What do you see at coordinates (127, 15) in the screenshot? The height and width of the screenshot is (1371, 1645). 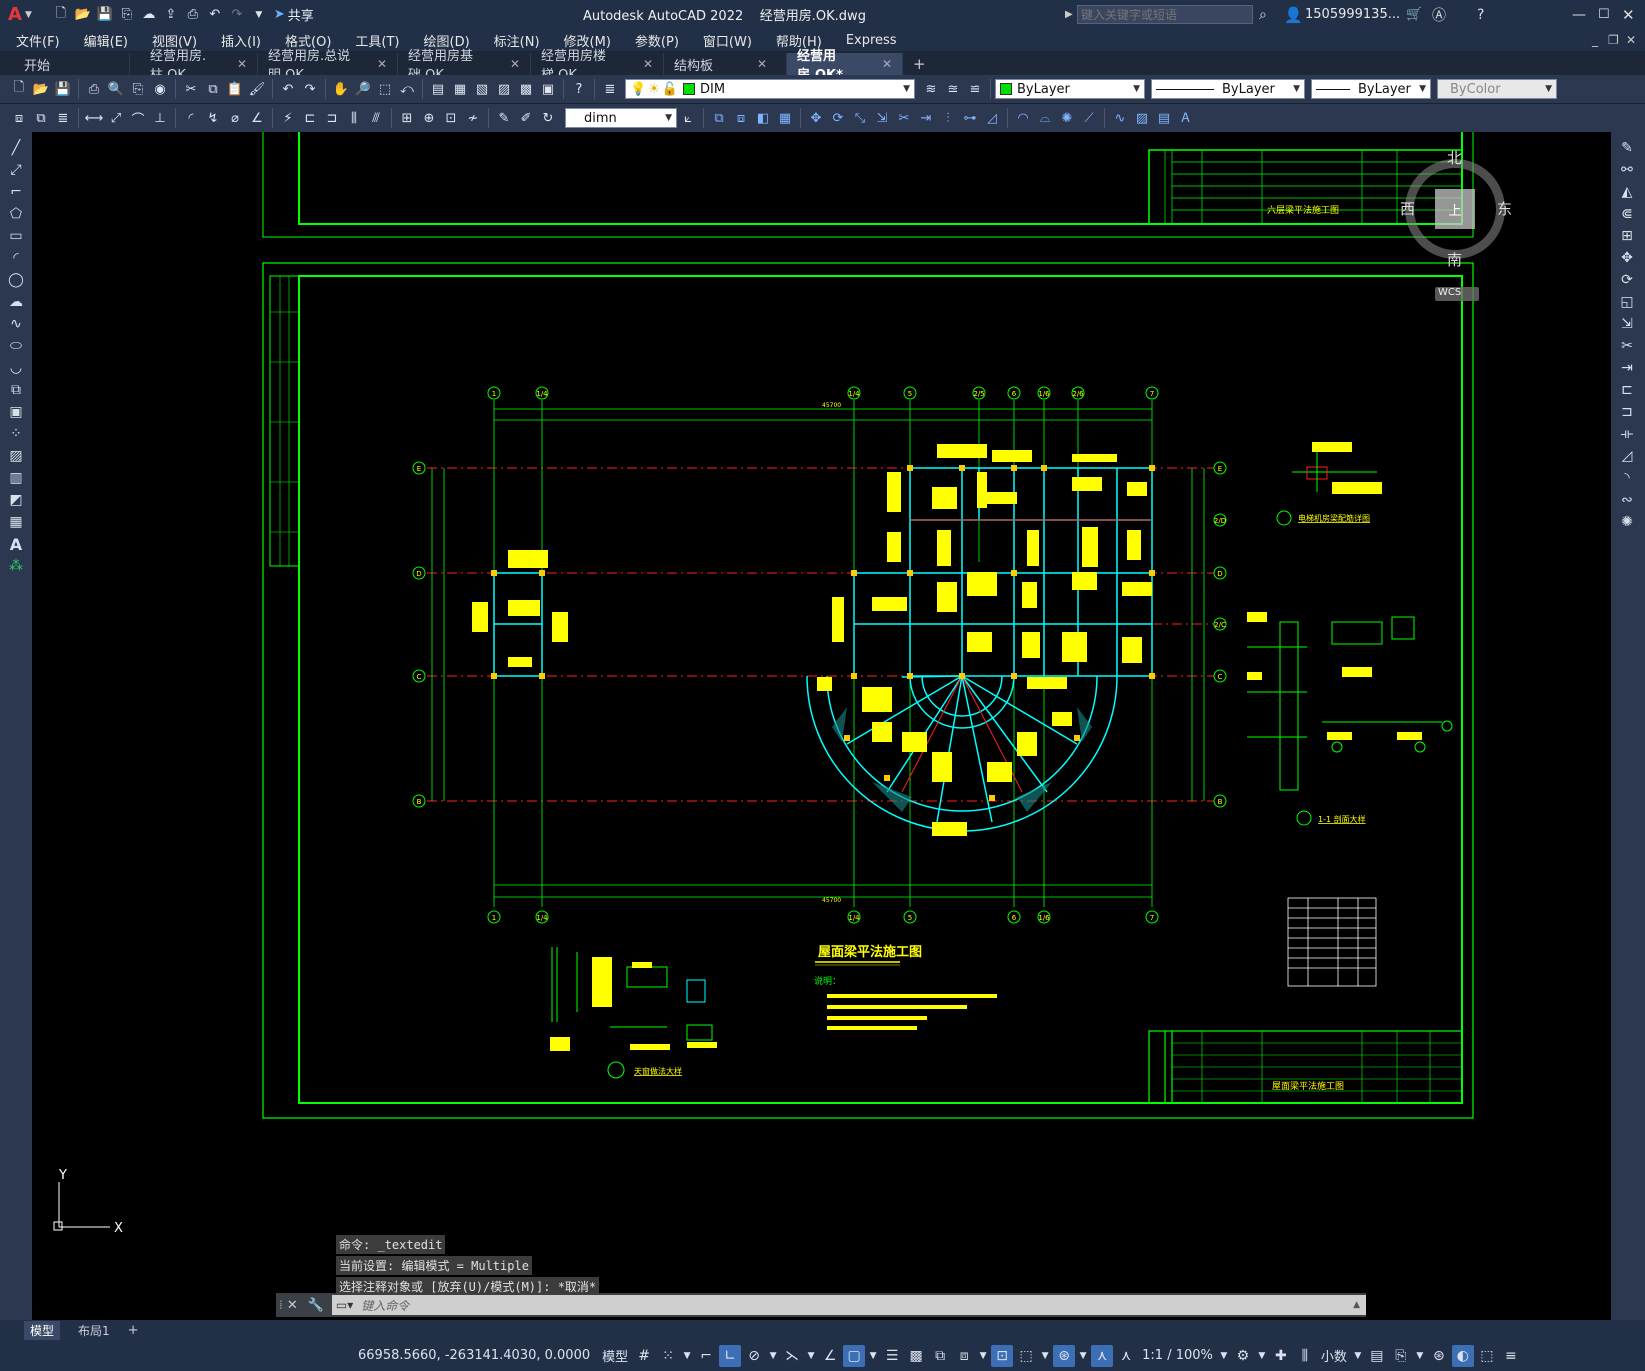 I see `save-as-icon: ⎘` at bounding box center [127, 15].